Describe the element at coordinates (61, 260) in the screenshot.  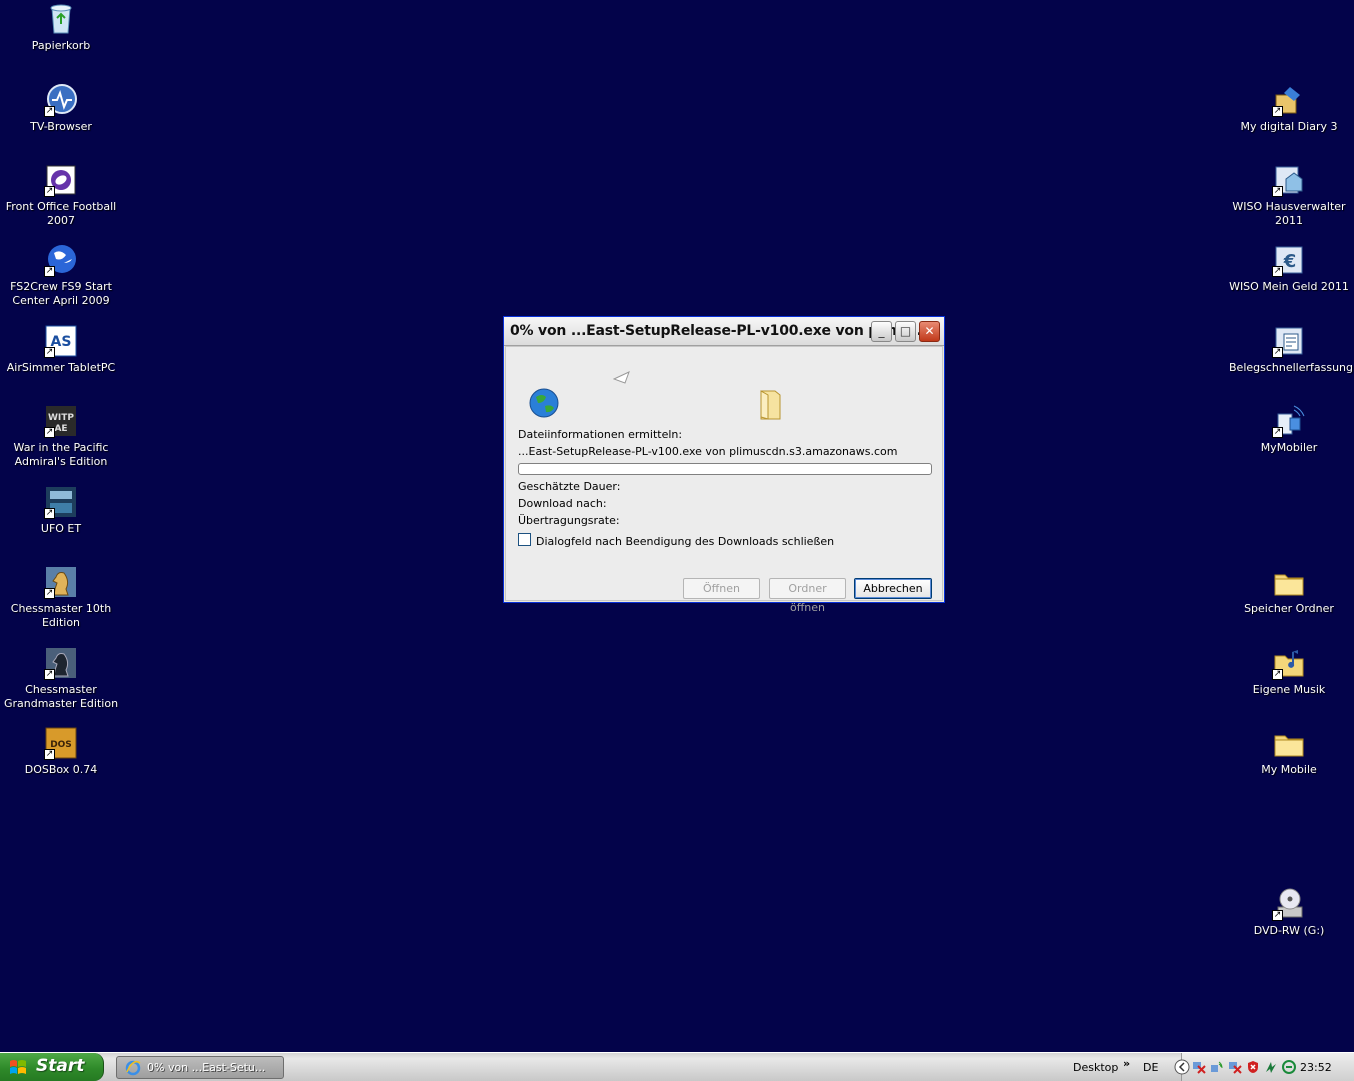
I see `globe-icon: ↗` at that location.